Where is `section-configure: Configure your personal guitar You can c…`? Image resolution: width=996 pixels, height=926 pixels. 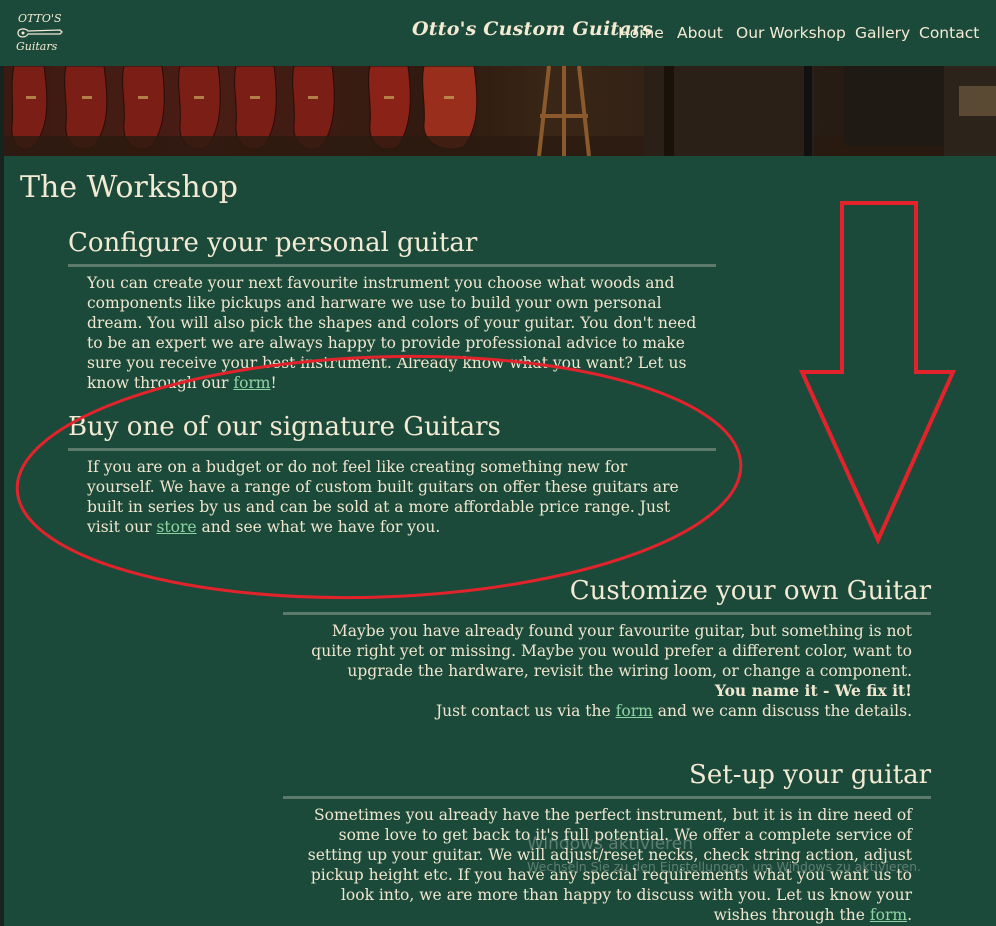
section-configure: Configure your personal guitar You can c… is located at coordinates (392, 310).